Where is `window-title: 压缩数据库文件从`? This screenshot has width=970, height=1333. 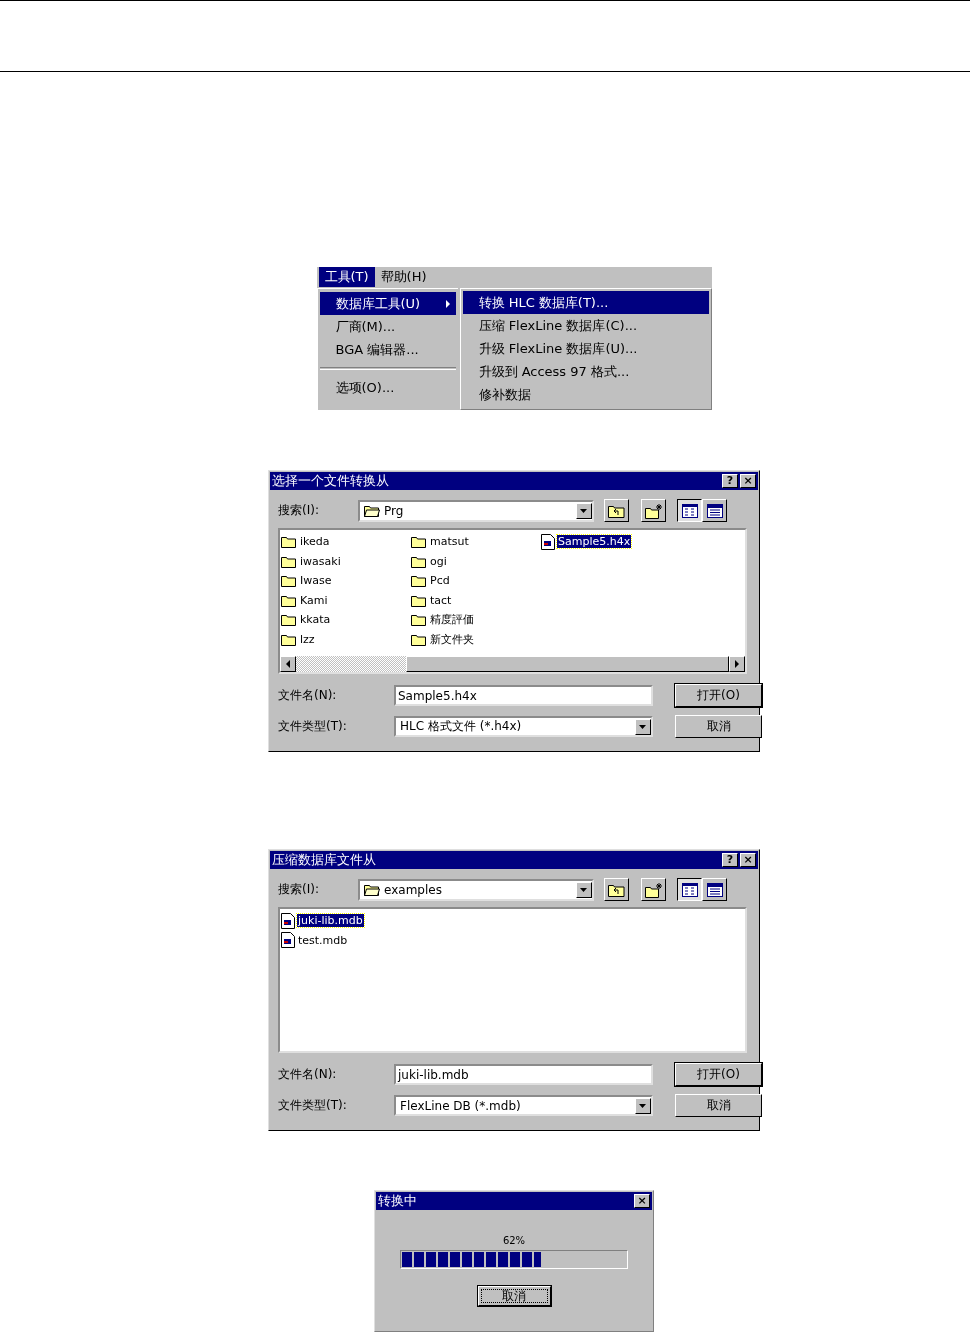
window-title: 压缩数据库文件从 is located at coordinates (324, 860).